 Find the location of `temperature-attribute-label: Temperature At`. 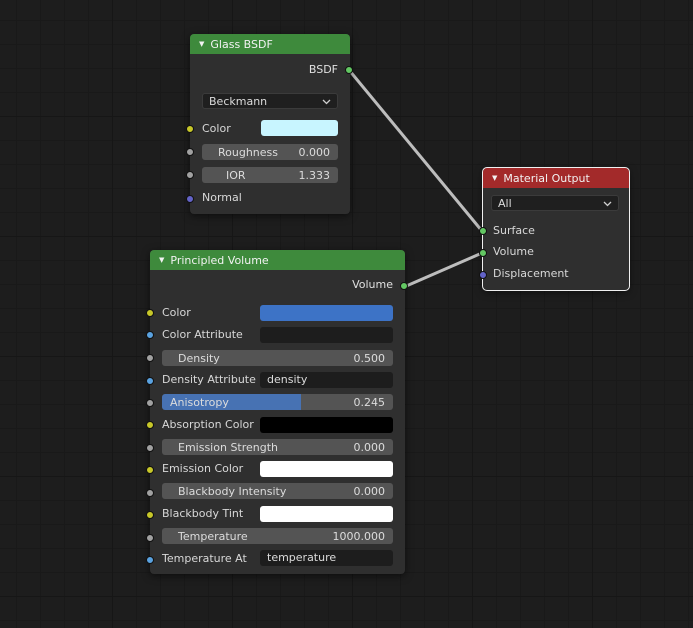

temperature-attribute-label: Temperature At is located at coordinates (204, 558).